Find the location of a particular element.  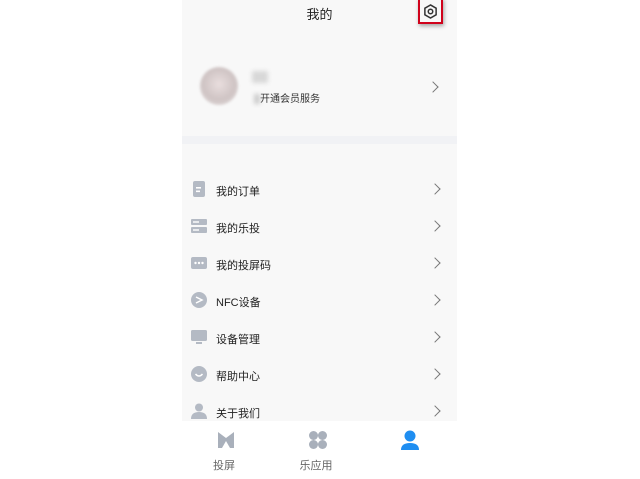

section-divider is located at coordinates (319, 140).